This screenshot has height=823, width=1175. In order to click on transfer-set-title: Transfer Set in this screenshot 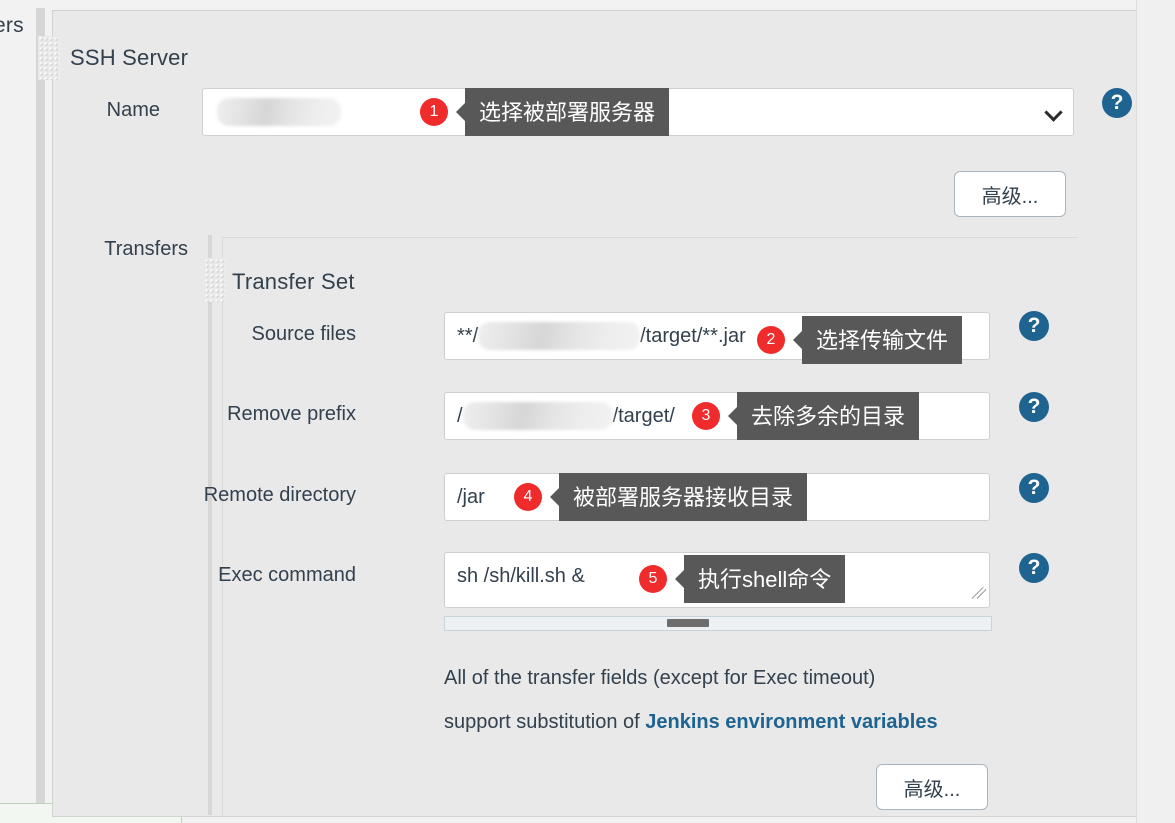, I will do `click(293, 281)`.